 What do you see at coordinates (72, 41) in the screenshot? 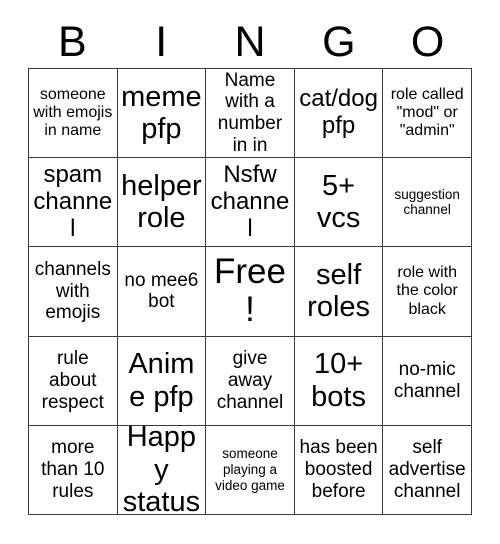
I see `bingo-header-letter-b: B` at bounding box center [72, 41].